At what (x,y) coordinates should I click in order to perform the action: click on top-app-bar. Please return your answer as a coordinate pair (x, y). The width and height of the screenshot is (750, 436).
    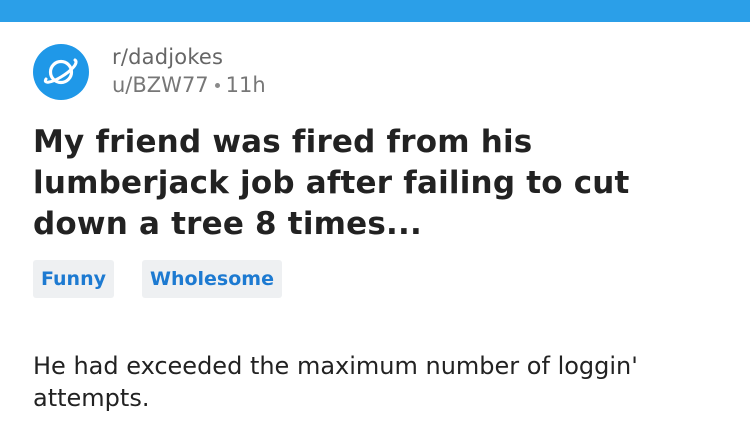
    Looking at the image, I should click on (375, 11).